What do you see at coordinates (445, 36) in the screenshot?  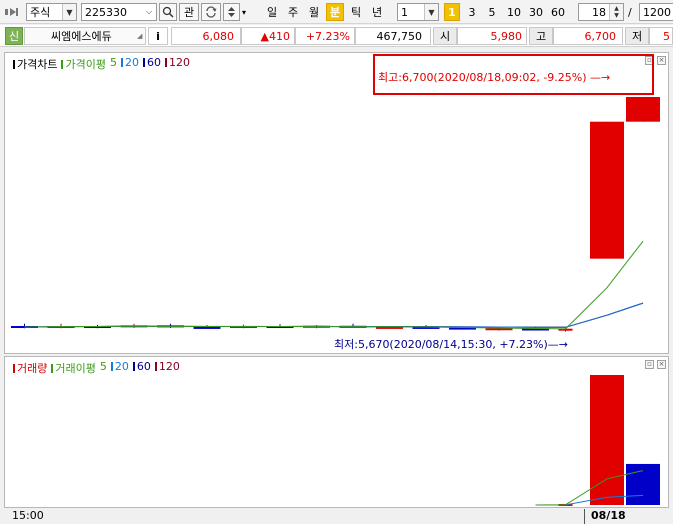 I see `open-label: 시` at bounding box center [445, 36].